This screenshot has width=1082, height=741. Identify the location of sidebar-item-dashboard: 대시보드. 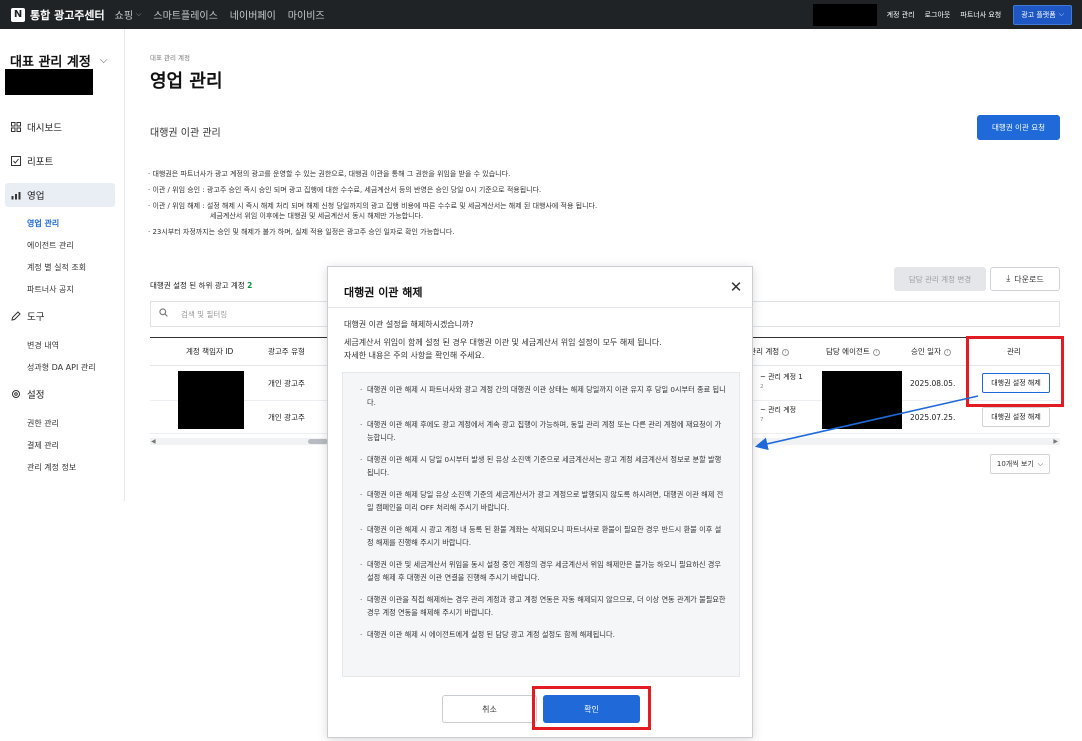
(60, 127).